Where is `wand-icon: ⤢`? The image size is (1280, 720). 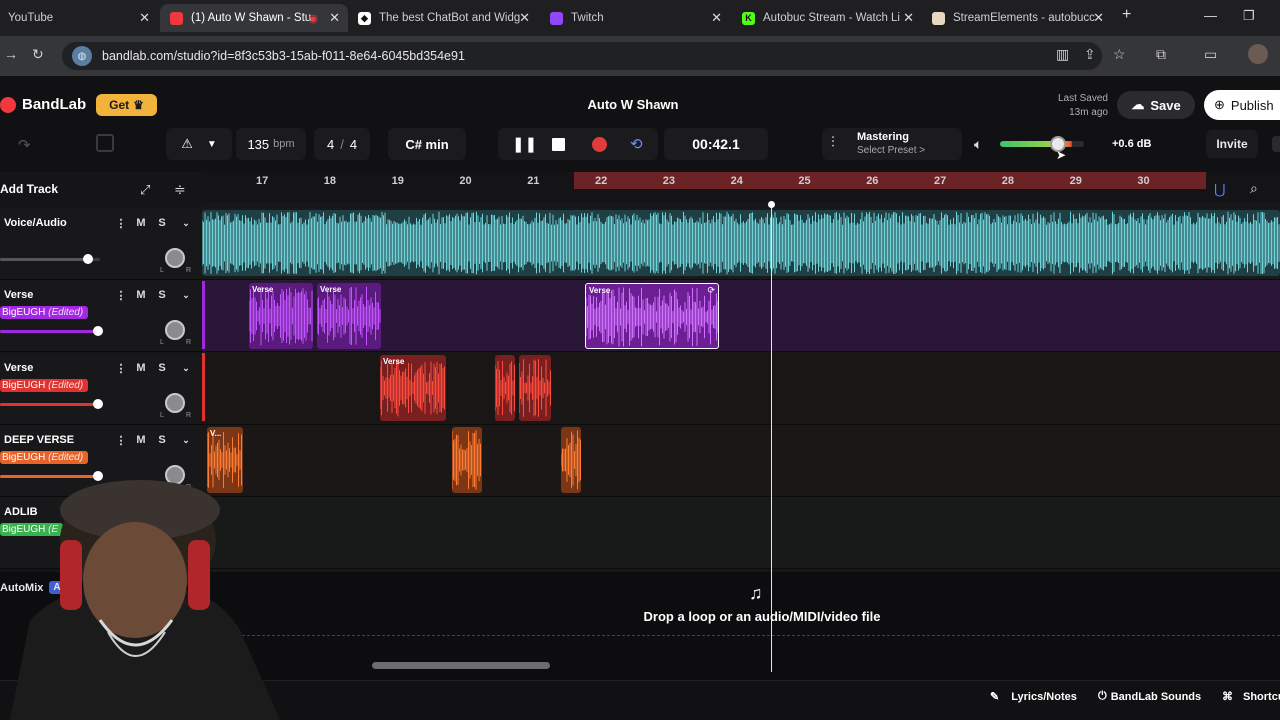
wand-icon: ⤢ is located at coordinates (145, 190).